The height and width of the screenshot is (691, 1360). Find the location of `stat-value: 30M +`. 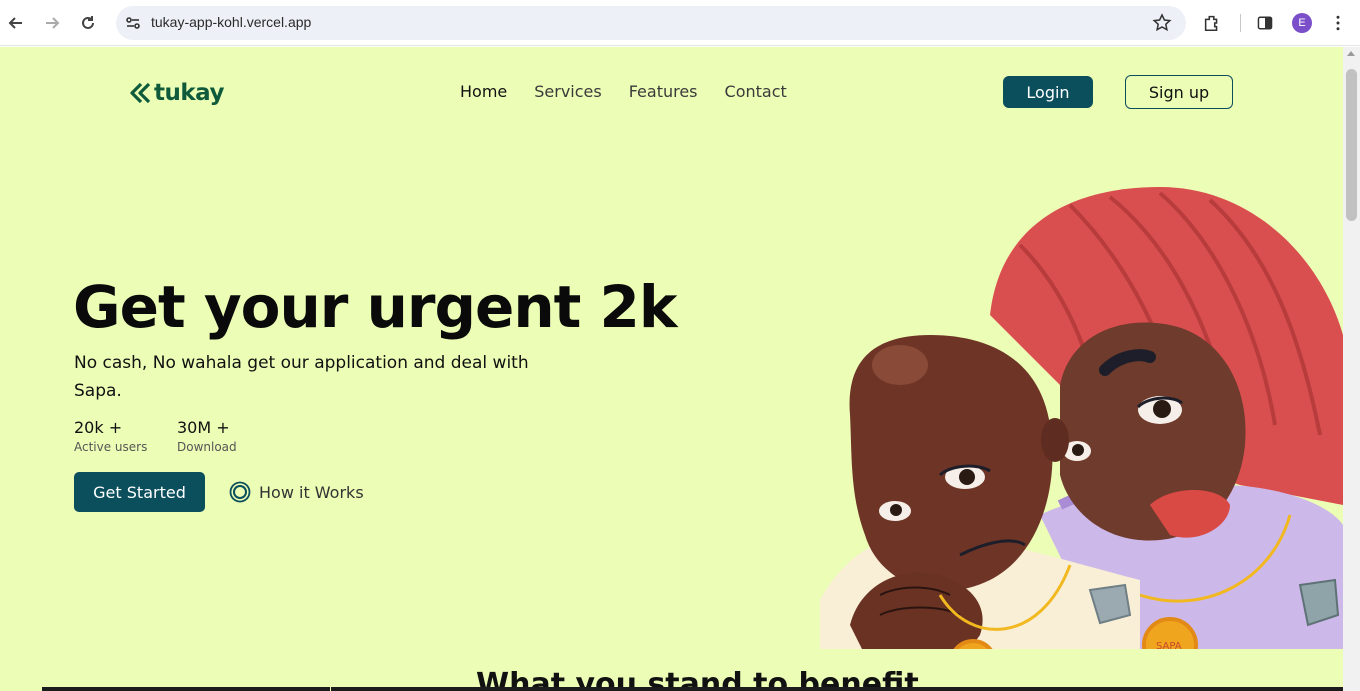

stat-value: 30M + is located at coordinates (203, 427).